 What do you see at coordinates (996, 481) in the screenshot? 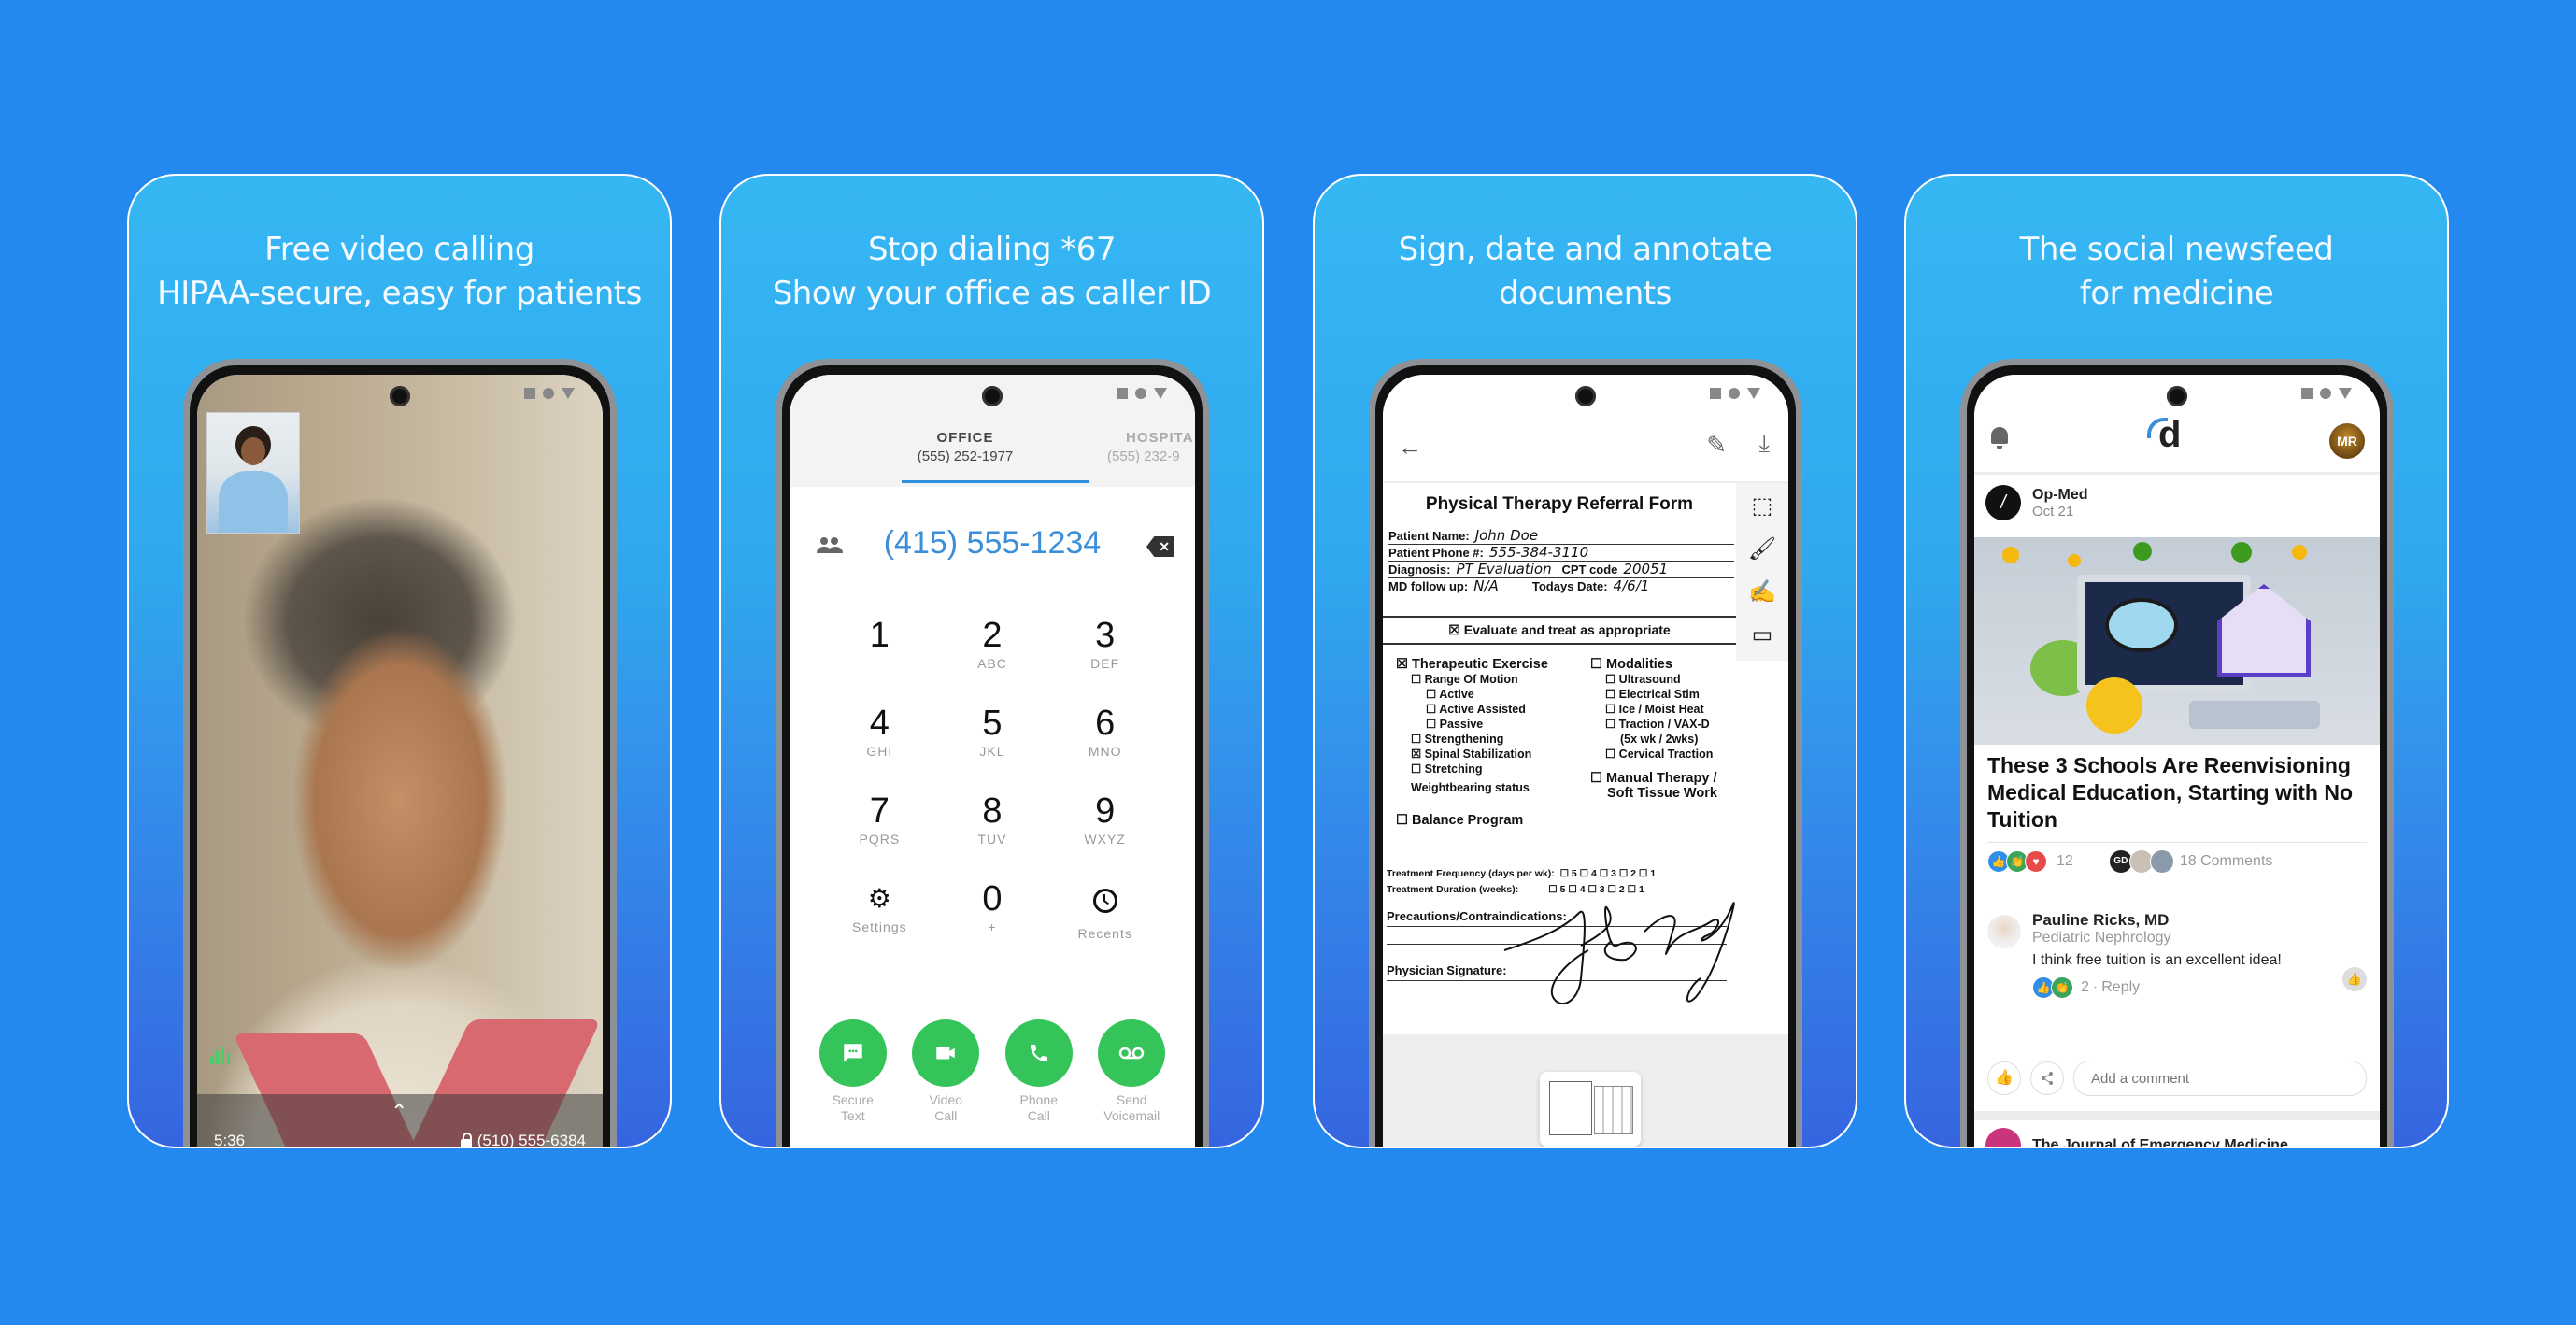
I see `active-tab-indicator` at bounding box center [996, 481].